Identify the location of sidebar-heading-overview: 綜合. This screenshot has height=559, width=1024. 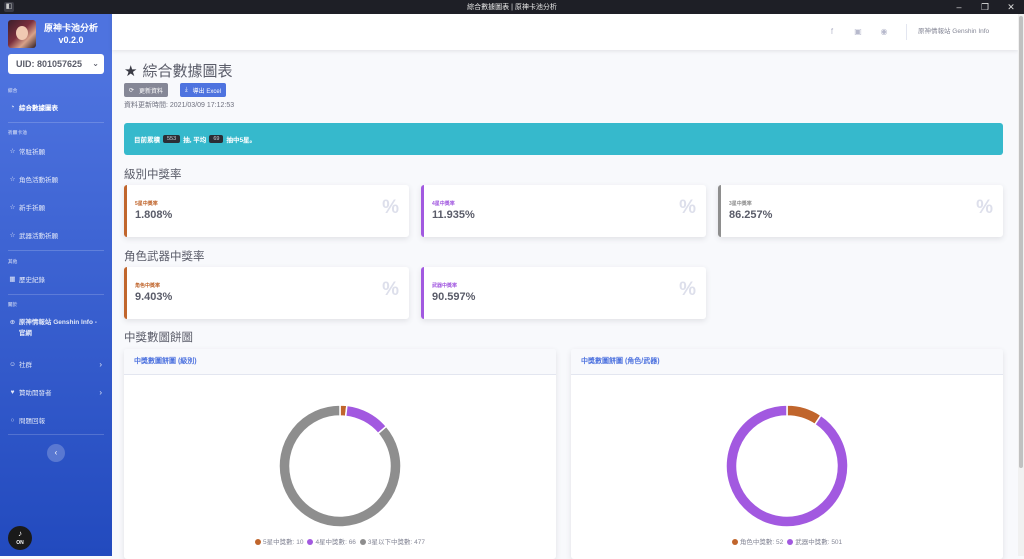
(13, 90).